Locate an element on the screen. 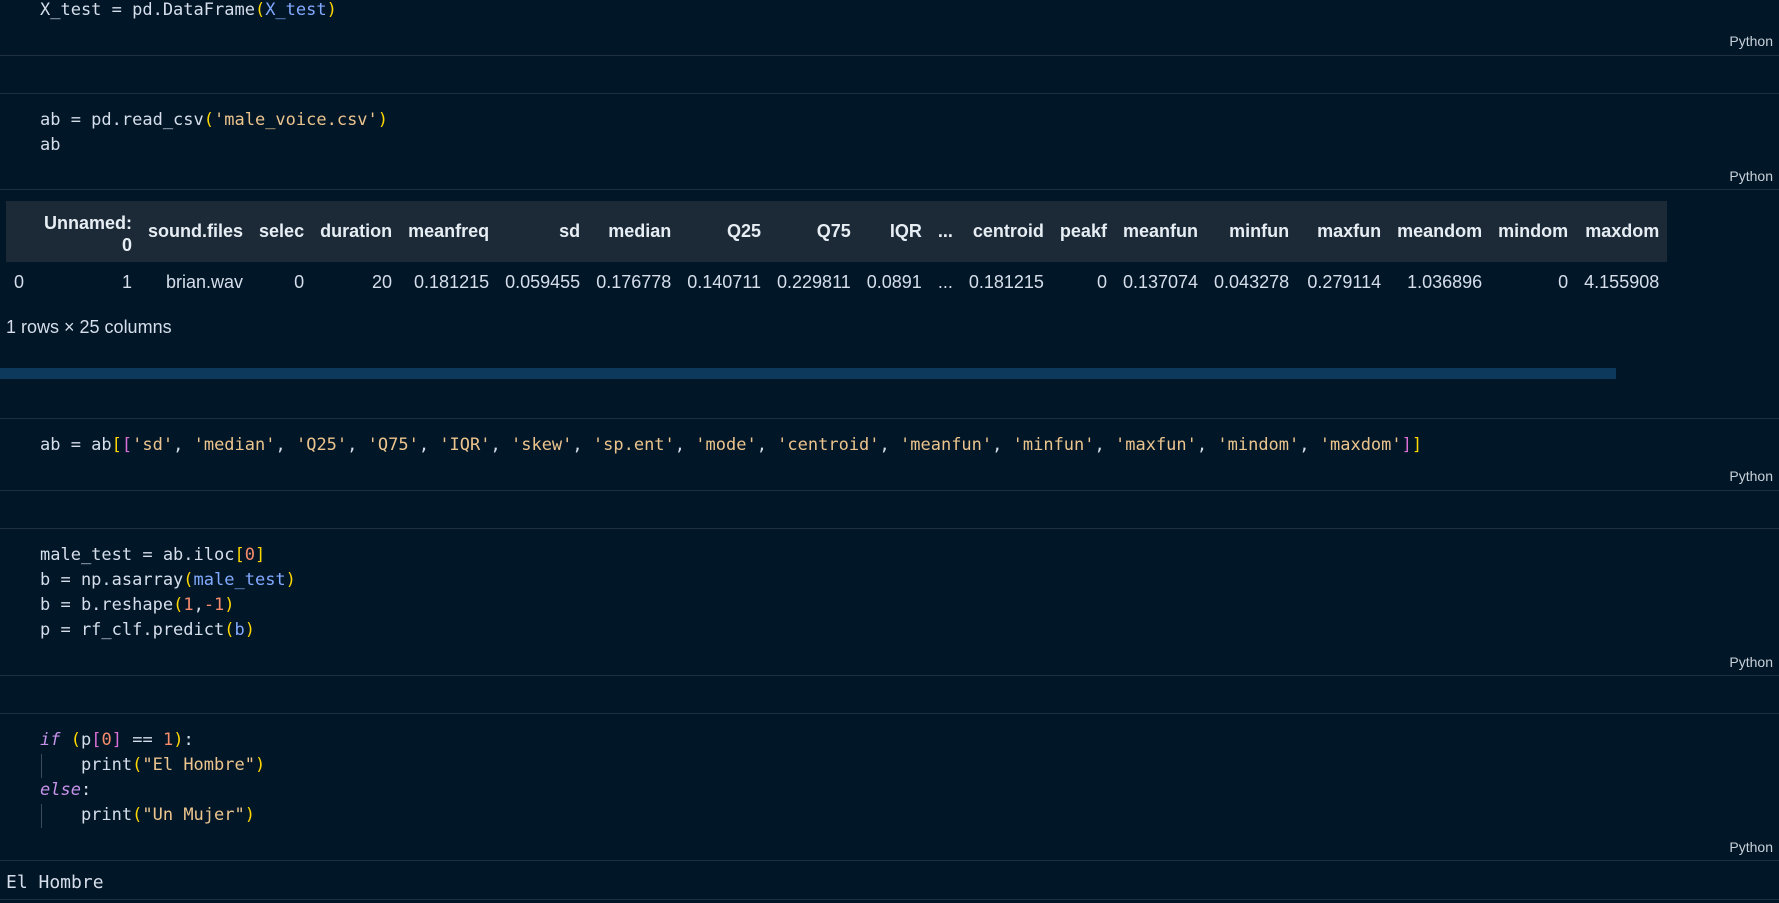 The width and height of the screenshot is (1779, 903). column-header: minfun is located at coordinates (1259, 231).